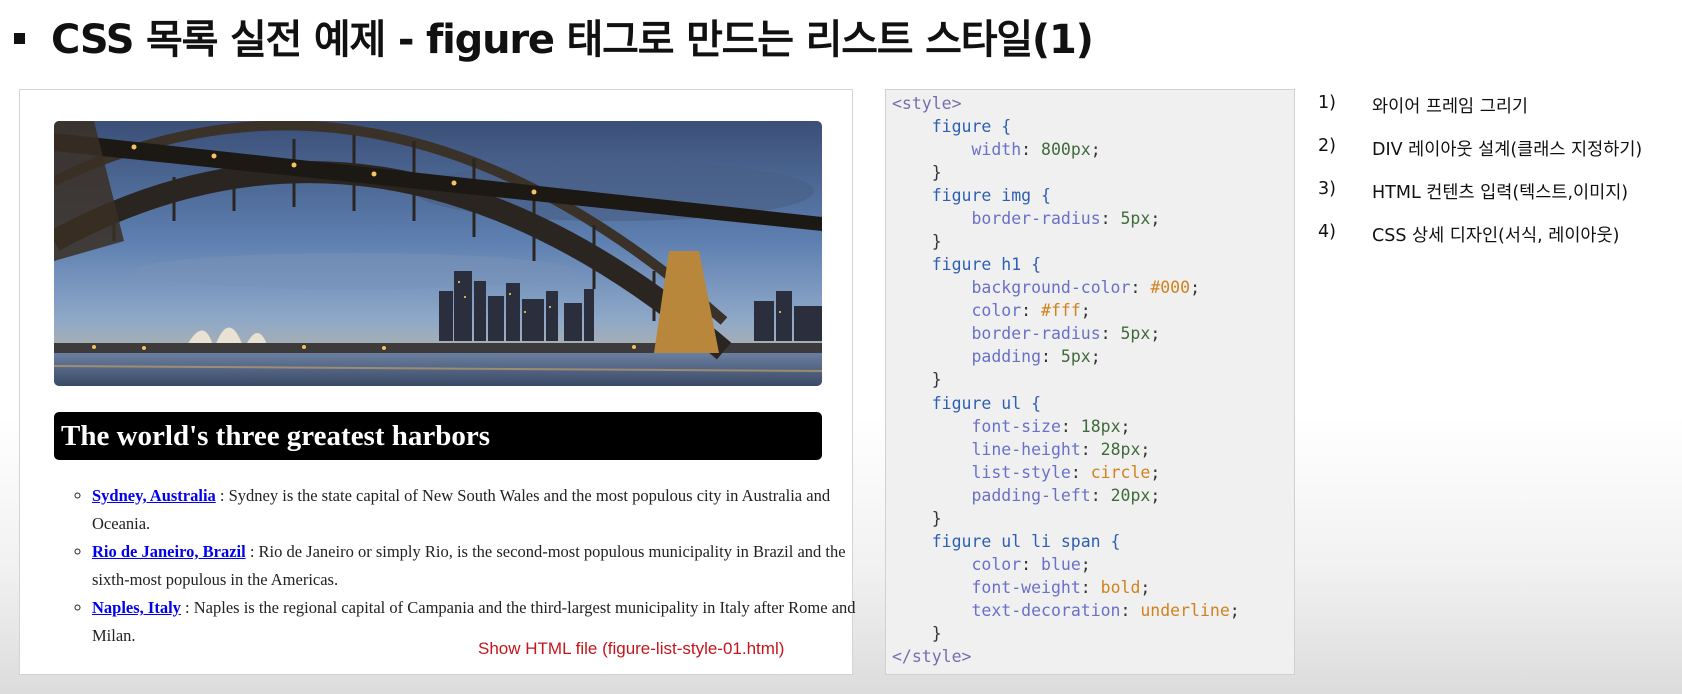  Describe the element at coordinates (477, 566) in the screenshot. I see `list-item: Rio de Janeiro, Brazil` at that location.